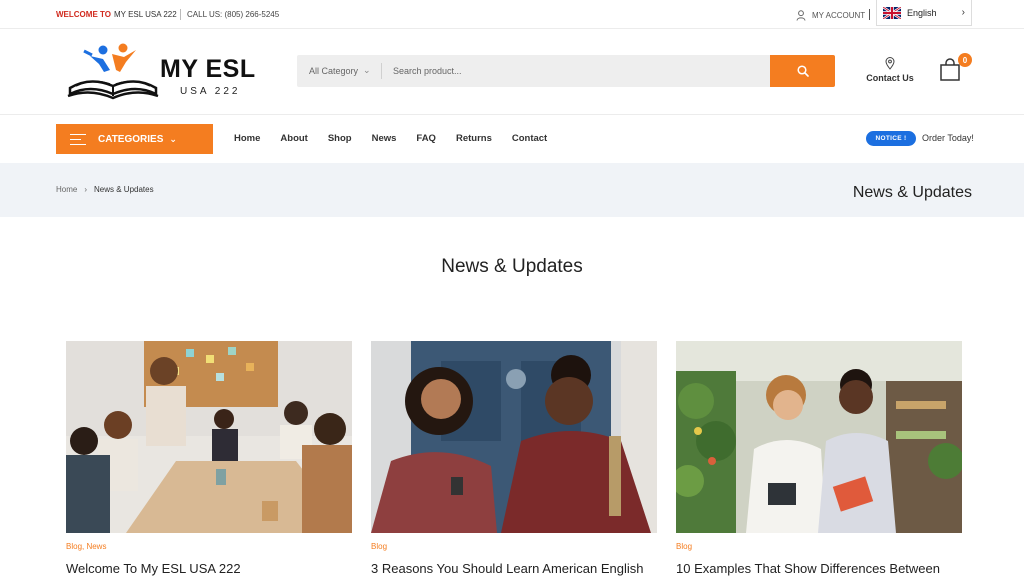 The height and width of the screenshot is (579, 1024). I want to click on nav-news: News, so click(384, 138).